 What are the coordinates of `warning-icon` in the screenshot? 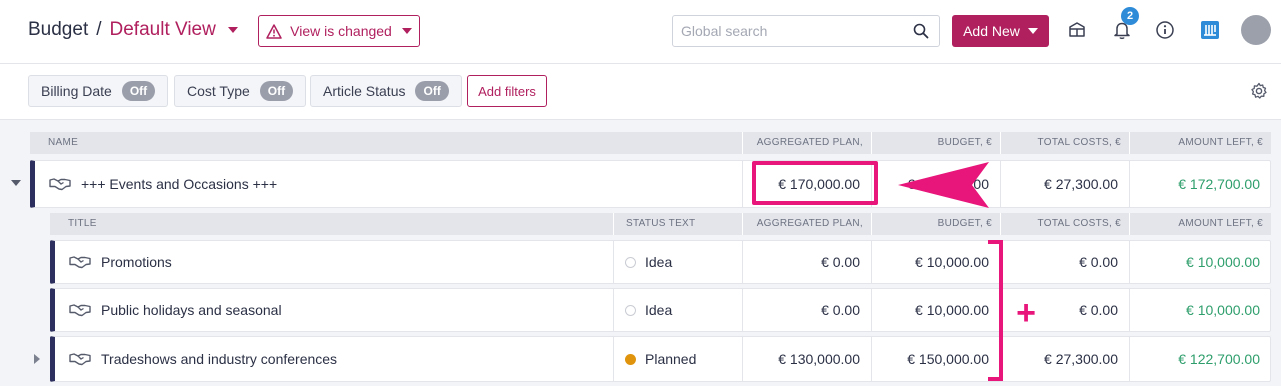 It's located at (274, 31).